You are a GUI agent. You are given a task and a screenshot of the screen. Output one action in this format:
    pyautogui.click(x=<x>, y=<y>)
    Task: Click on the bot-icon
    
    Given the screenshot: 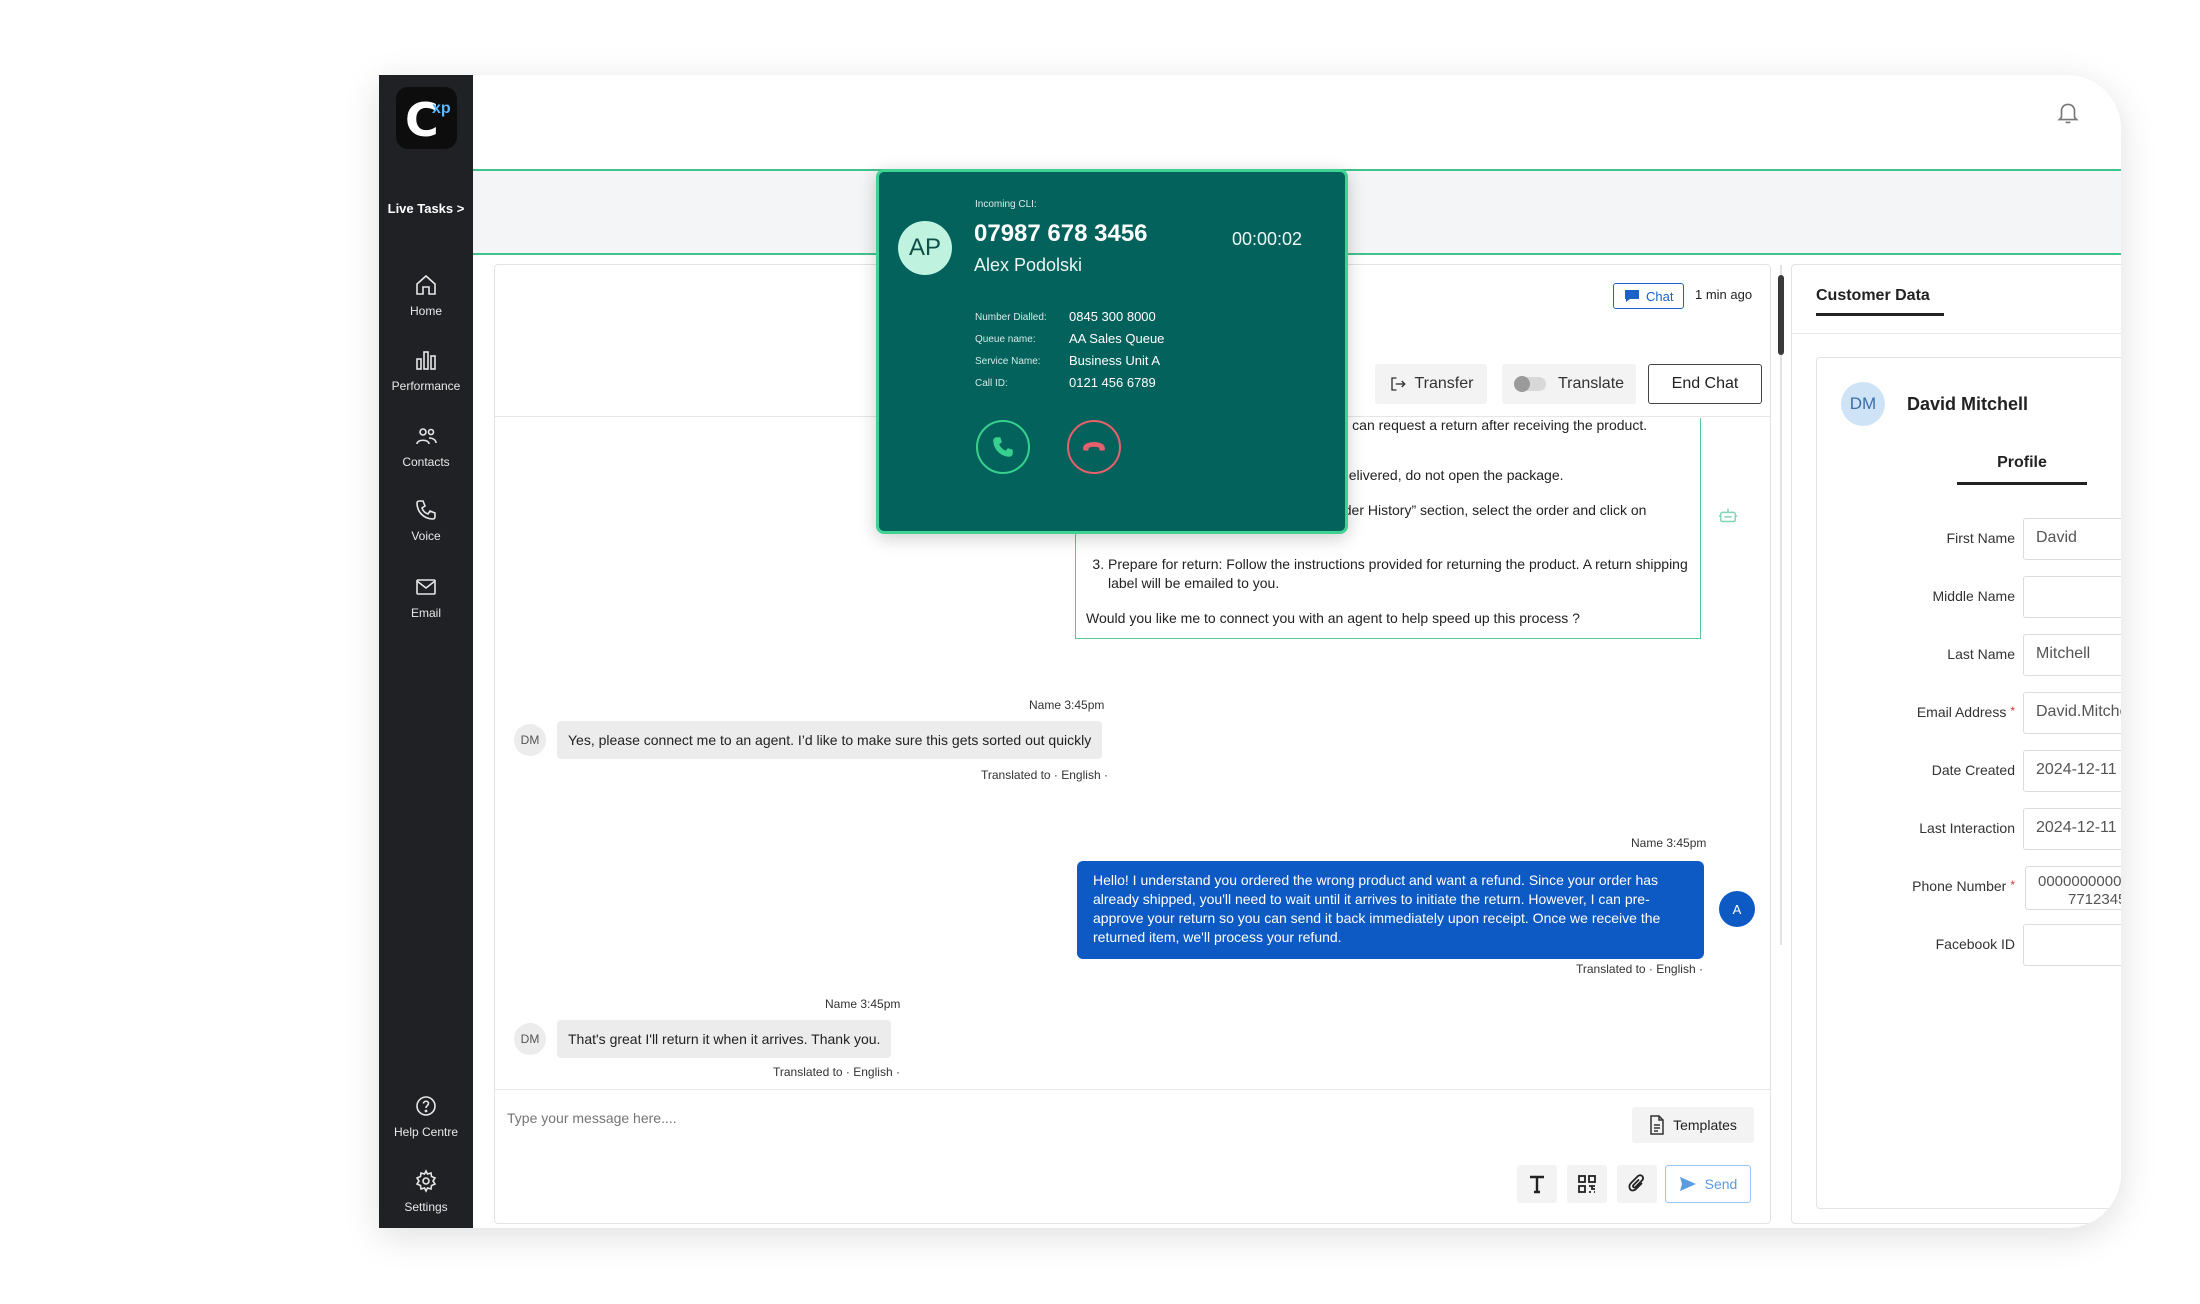 What is the action you would take?
    pyautogui.click(x=1728, y=516)
    